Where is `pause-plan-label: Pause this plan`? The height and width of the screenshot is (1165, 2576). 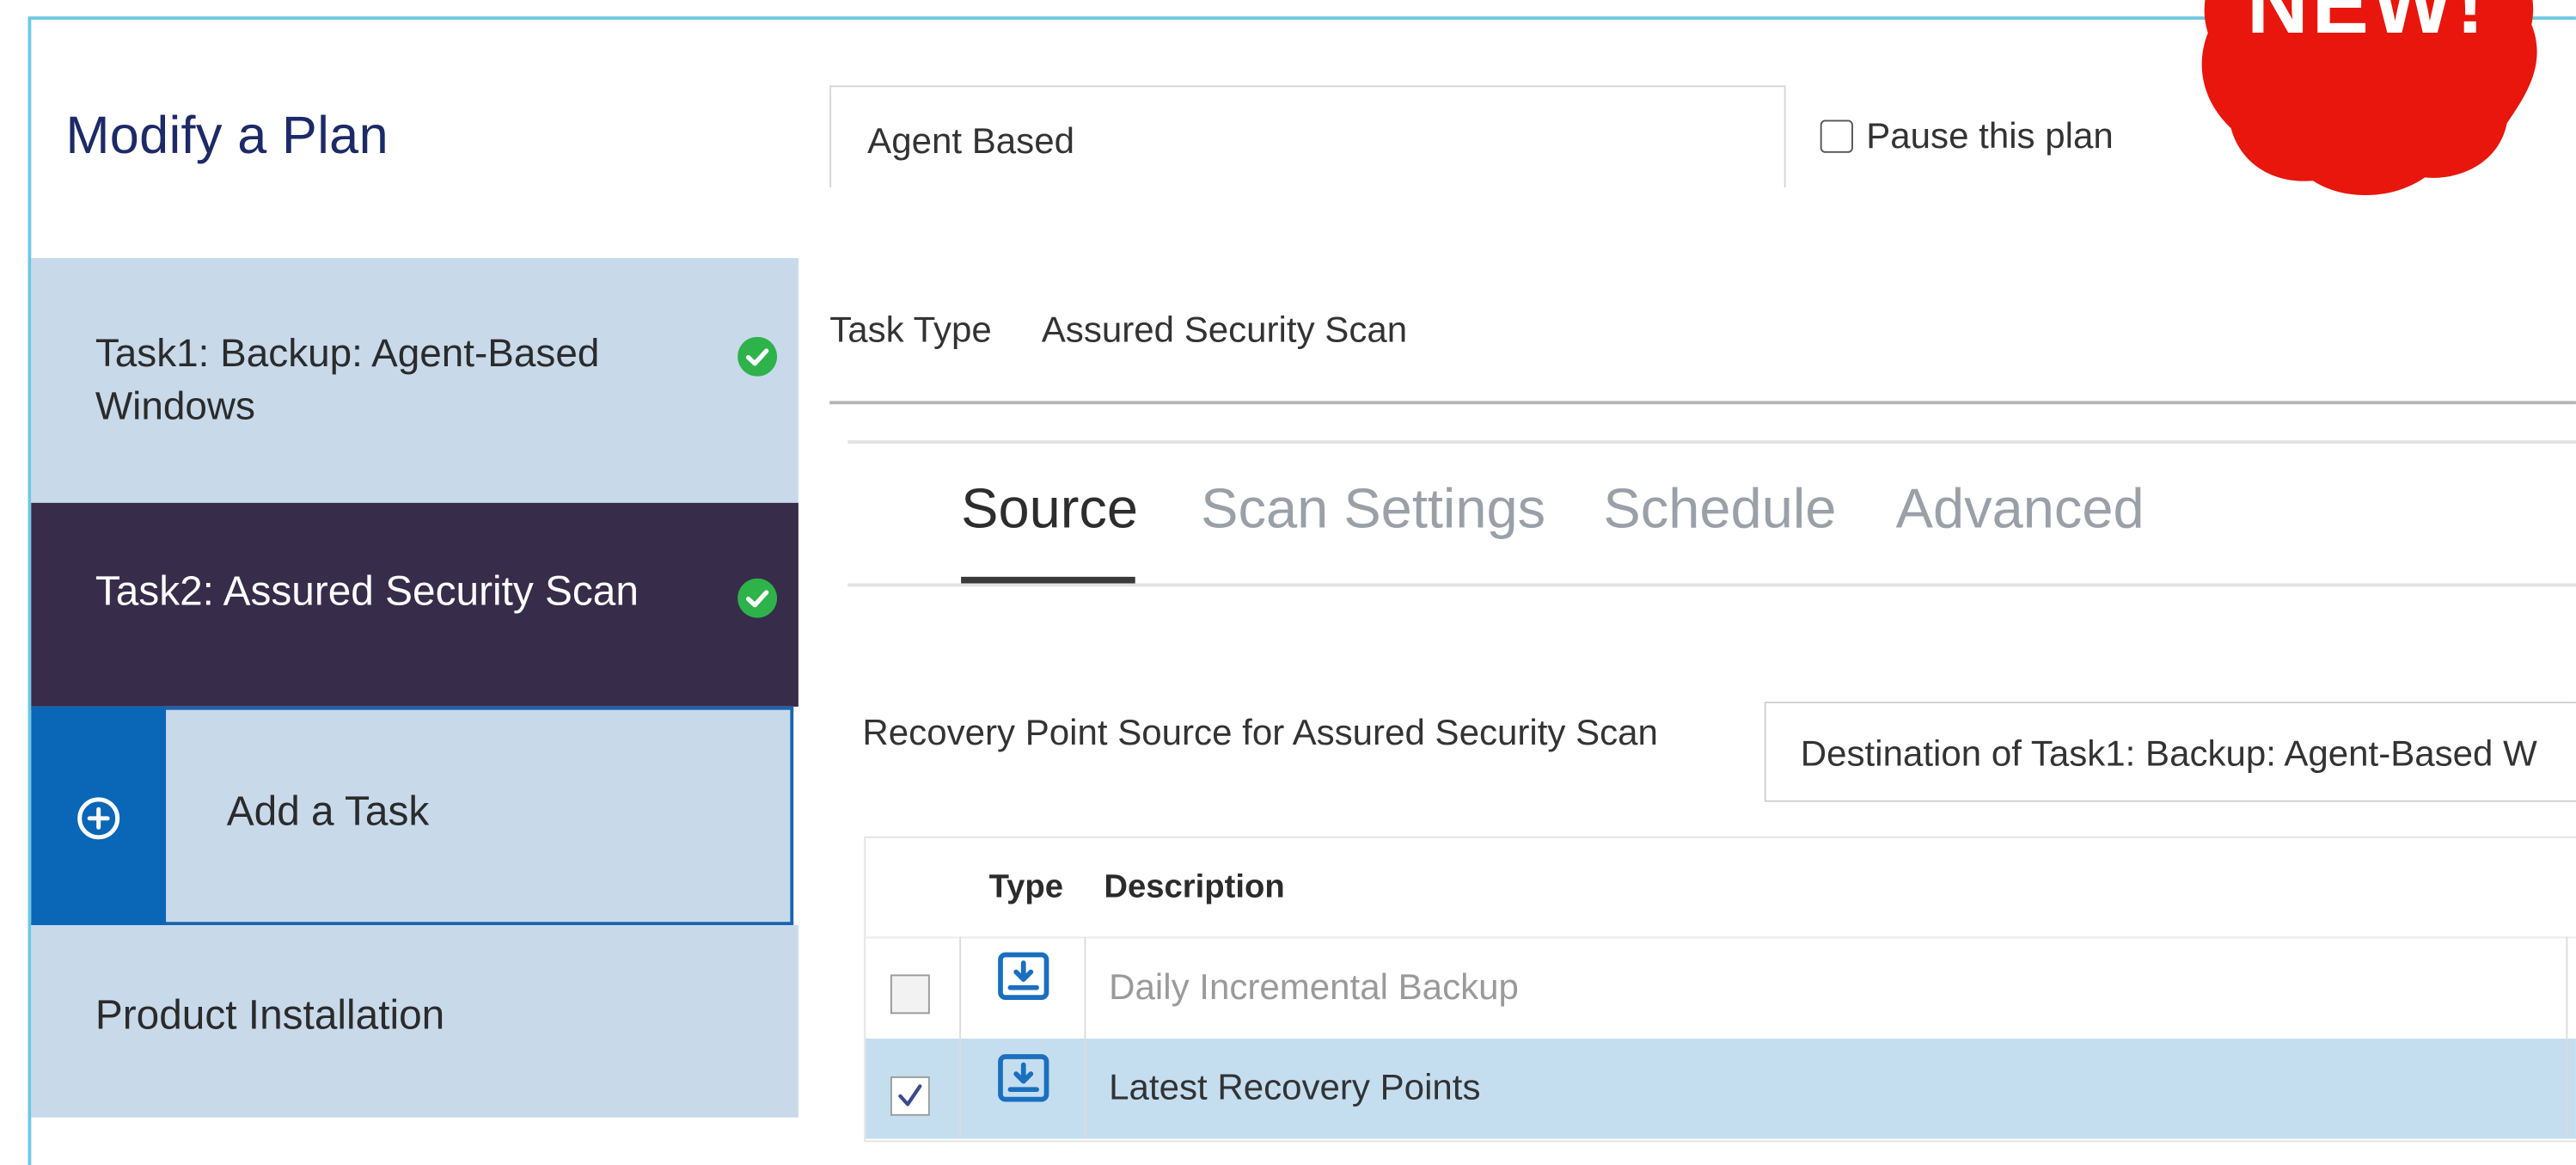 pause-plan-label: Pause this plan is located at coordinates (1990, 135).